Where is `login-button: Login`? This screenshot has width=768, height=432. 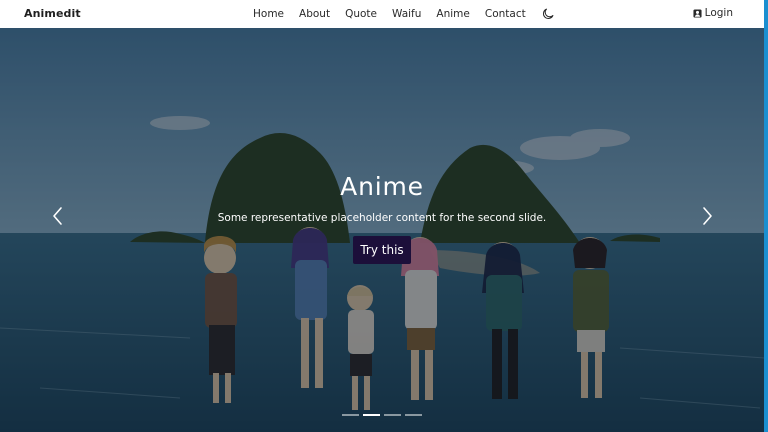 login-button: Login is located at coordinates (713, 13).